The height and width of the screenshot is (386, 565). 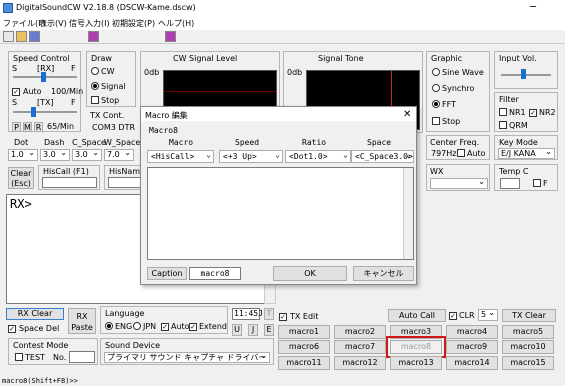 What do you see at coordinates (93, 36) in the screenshot?
I see `tool-icon` at bounding box center [93, 36].